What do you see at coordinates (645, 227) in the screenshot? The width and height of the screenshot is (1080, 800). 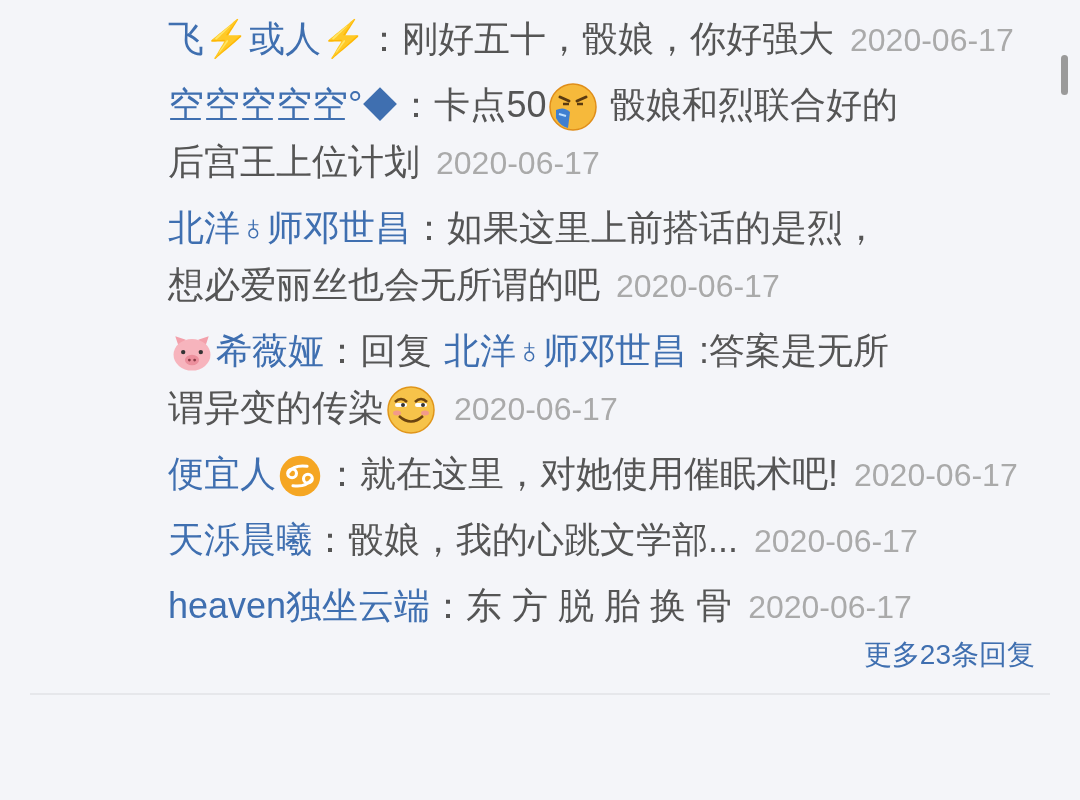 I see `comment-text: ：如果这里上前搭话的是烈，` at bounding box center [645, 227].